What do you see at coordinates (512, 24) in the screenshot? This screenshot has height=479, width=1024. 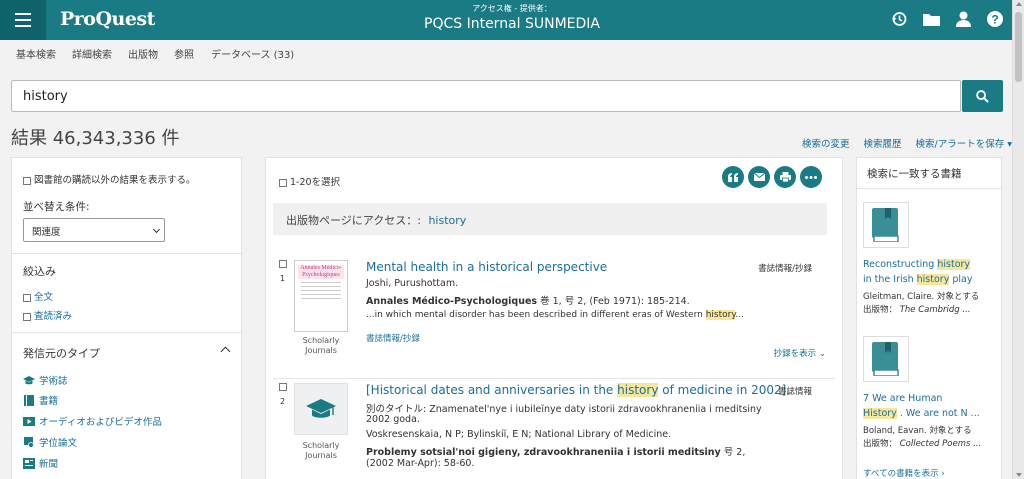 I see `account-name: PQCS Internal SUNMEDIA` at bounding box center [512, 24].